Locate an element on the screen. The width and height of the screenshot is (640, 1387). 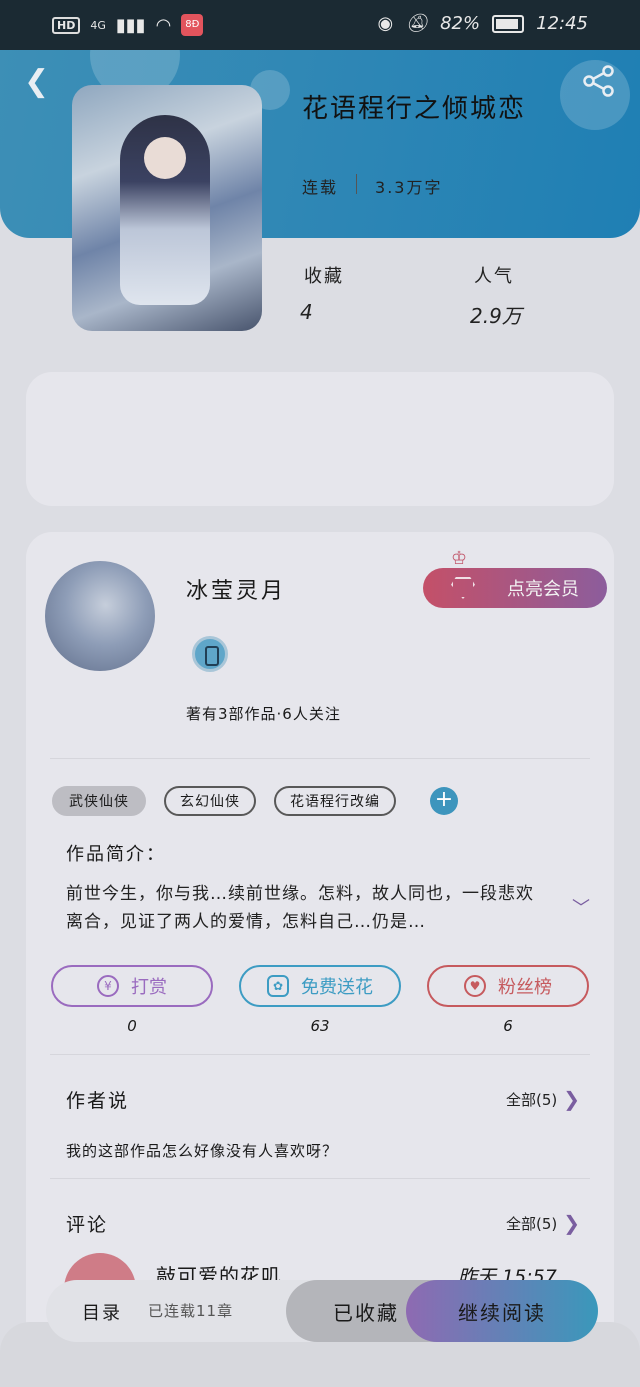
status-bar: HD 4G ▮▮▮ ◠ 8Ð ◉ 🔕︎ 82% 12:45 is located at coordinates (320, 25).